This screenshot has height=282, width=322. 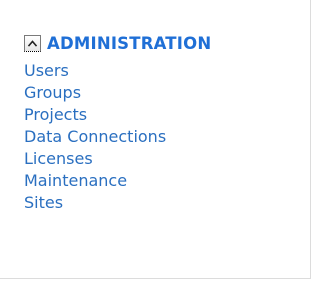 What do you see at coordinates (52, 92) in the screenshot?
I see `nav-link-groups: Groups` at bounding box center [52, 92].